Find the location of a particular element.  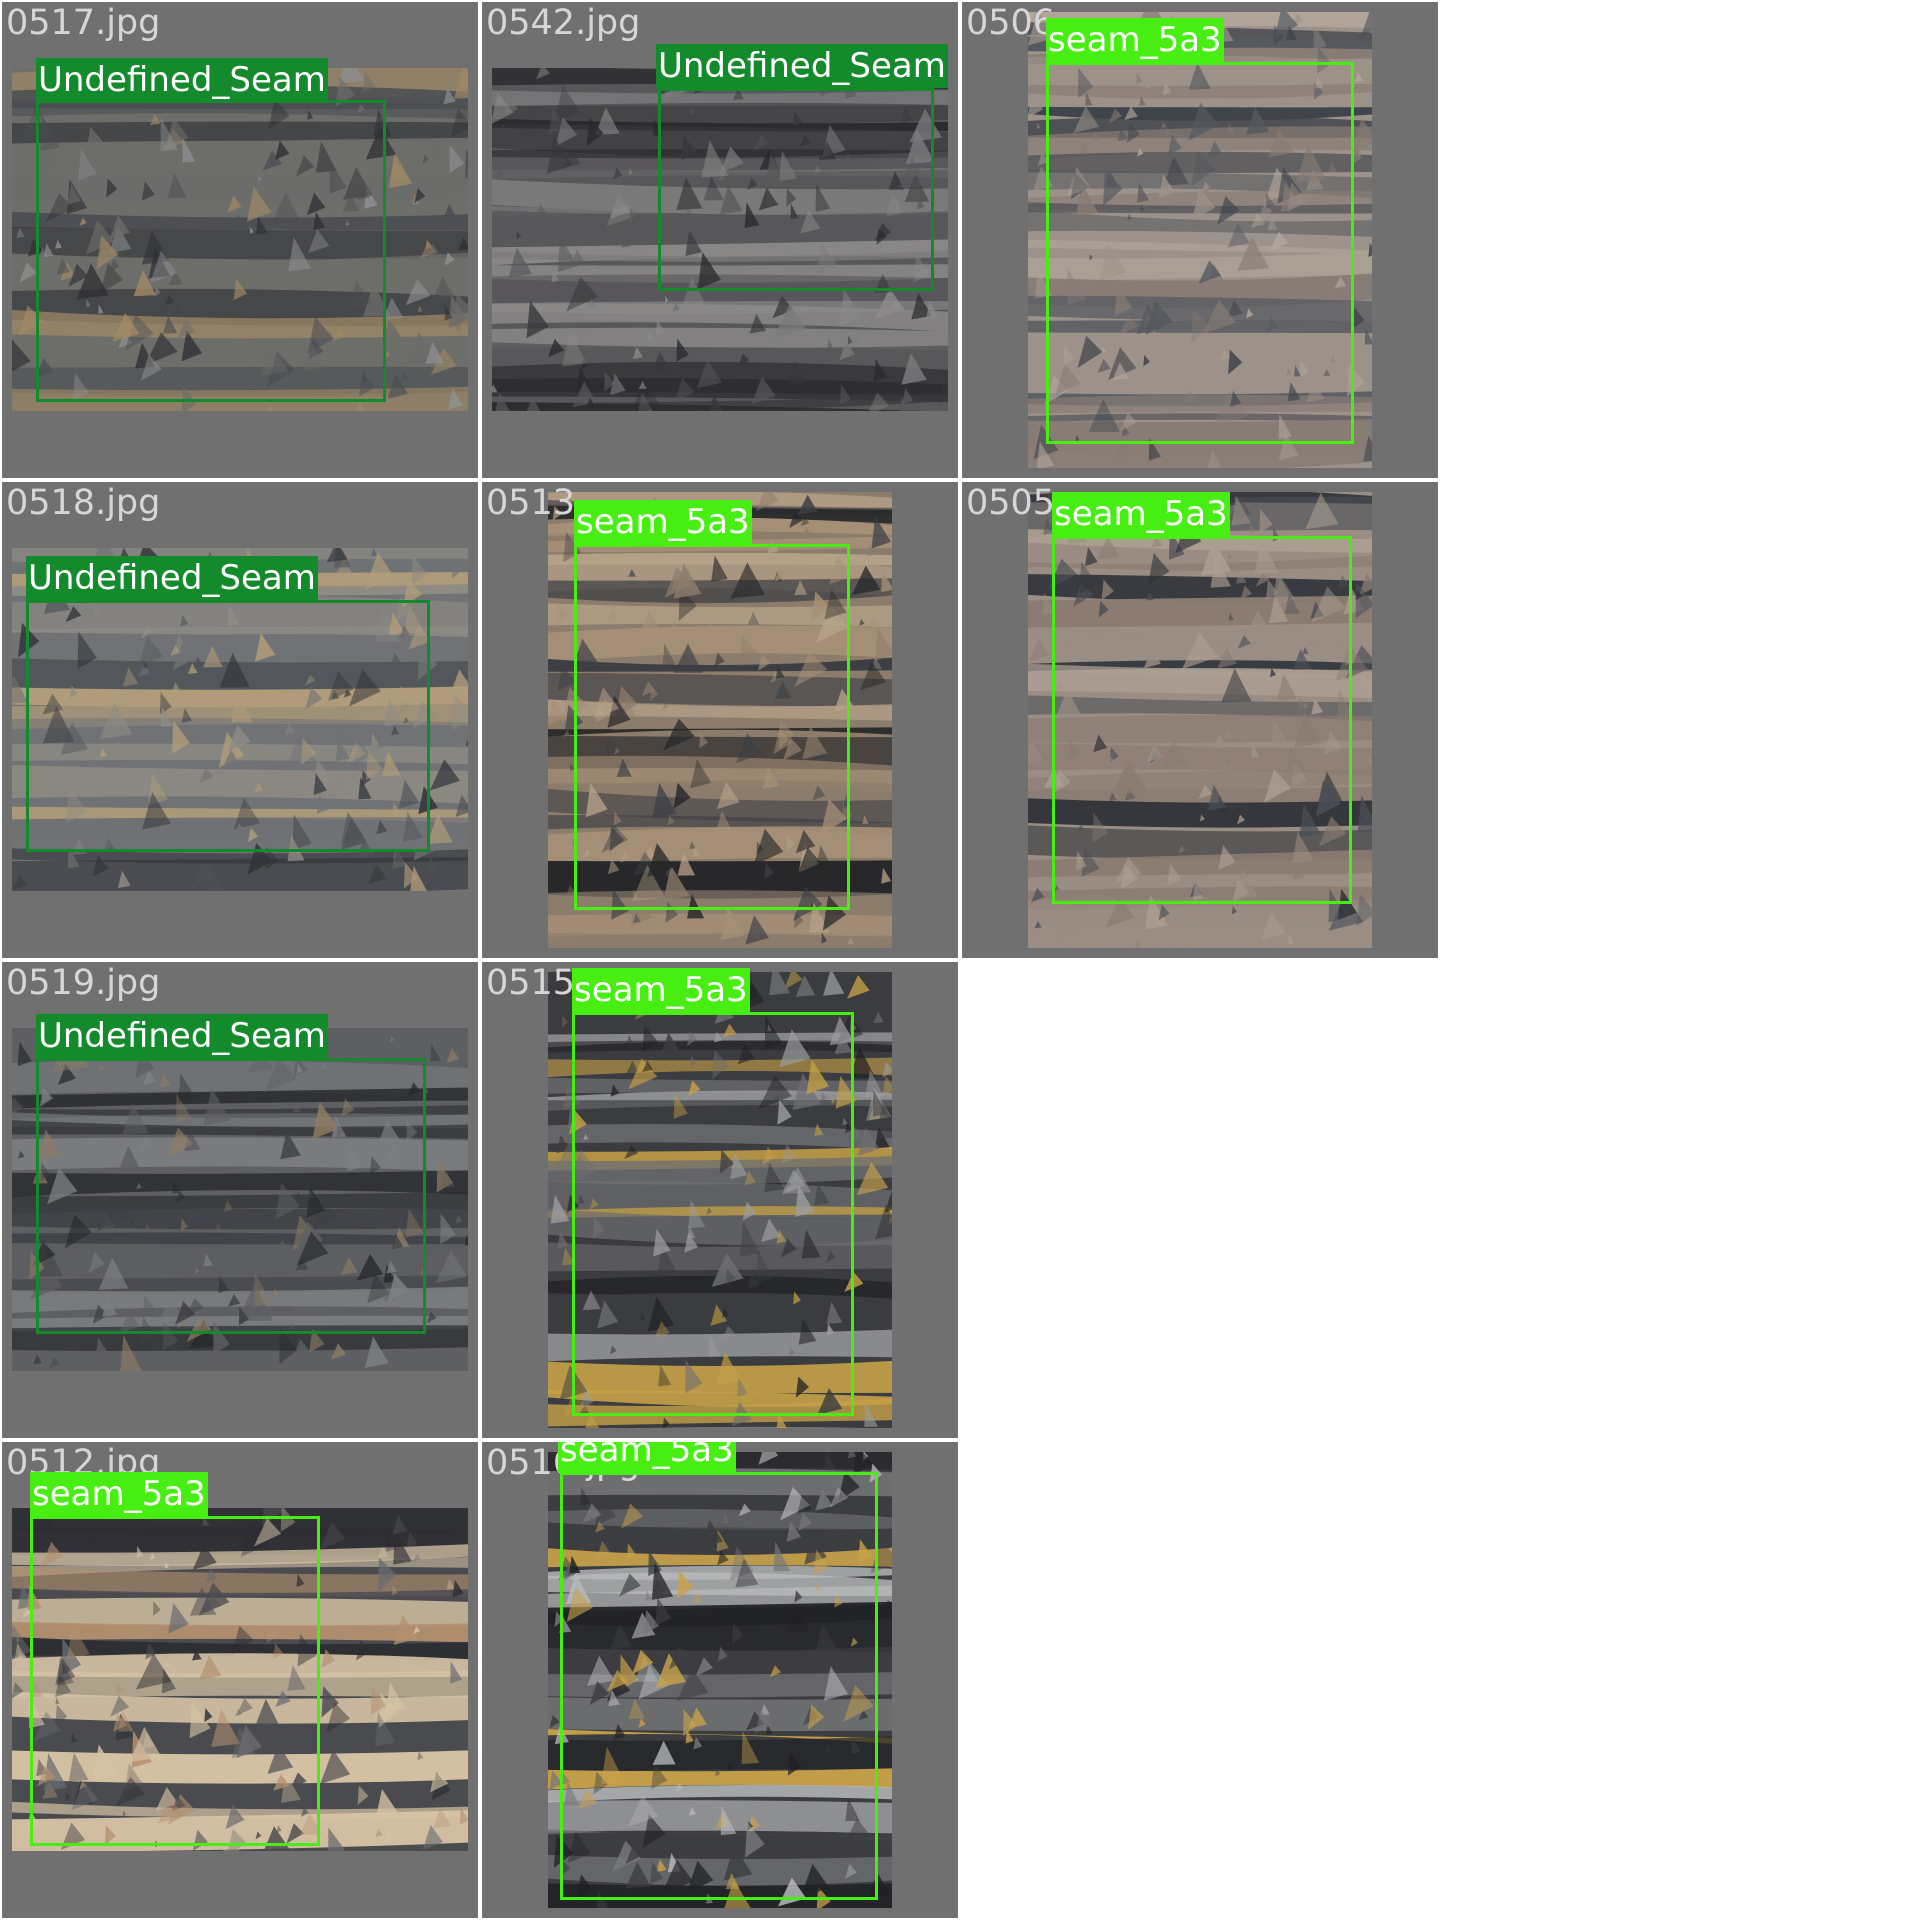

image-tile-0516: 0516.jpg seam_5a3 is located at coordinates (720, 1680).